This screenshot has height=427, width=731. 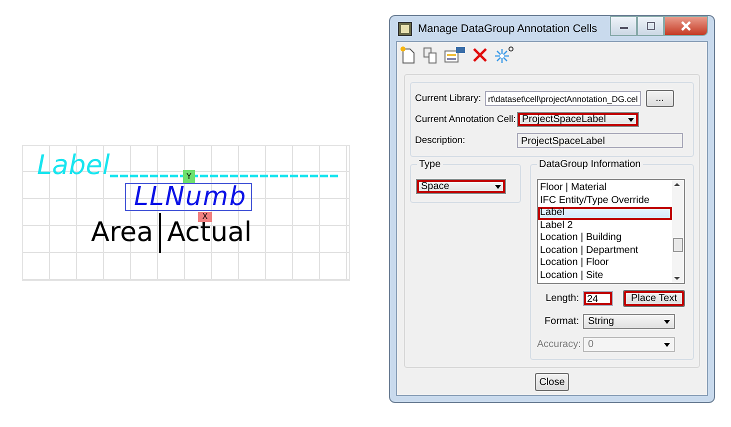 I want to click on y-axis-handle: Y, so click(x=189, y=176).